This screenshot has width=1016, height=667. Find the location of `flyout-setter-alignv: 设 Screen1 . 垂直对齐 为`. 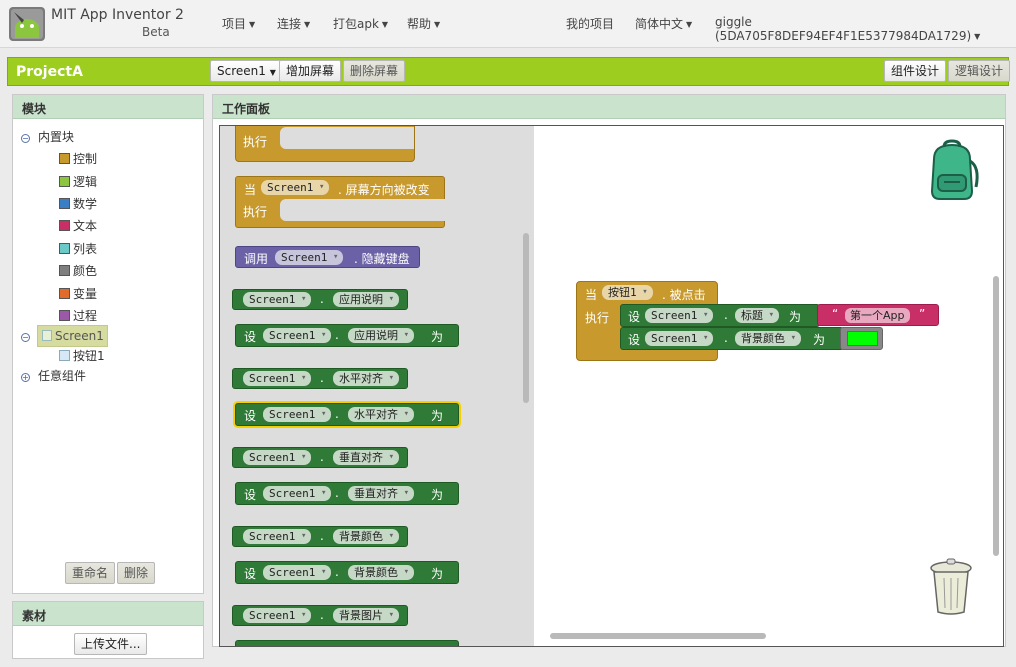

flyout-setter-alignv: 设 Screen1 . 垂直对齐 为 is located at coordinates (347, 493).